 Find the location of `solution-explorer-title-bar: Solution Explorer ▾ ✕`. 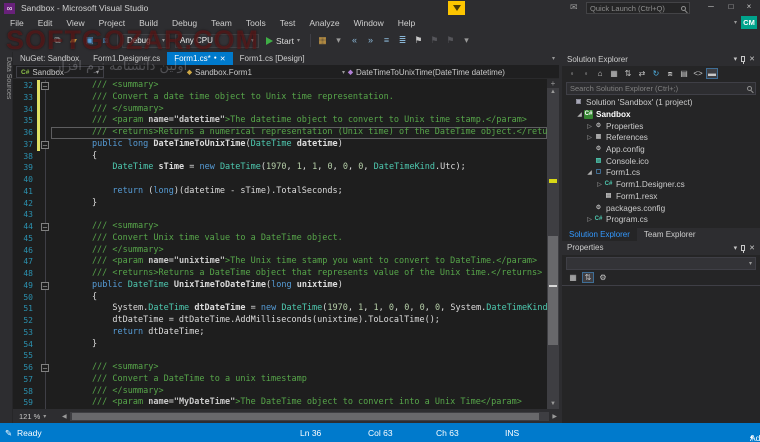

solution-explorer-title-bar: Solution Explorer ▾ ✕ is located at coordinates (661, 59).